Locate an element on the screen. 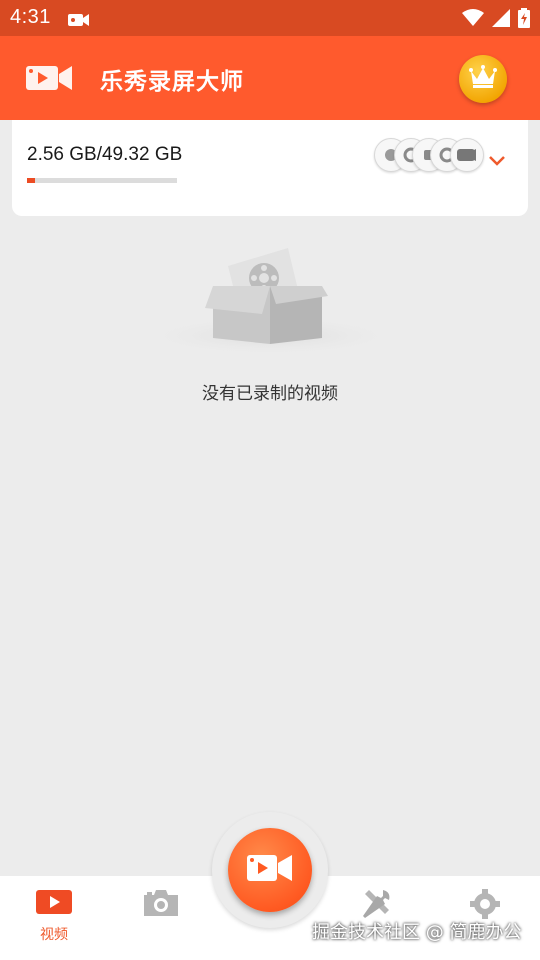  chevron-down-icon is located at coordinates (497, 161).